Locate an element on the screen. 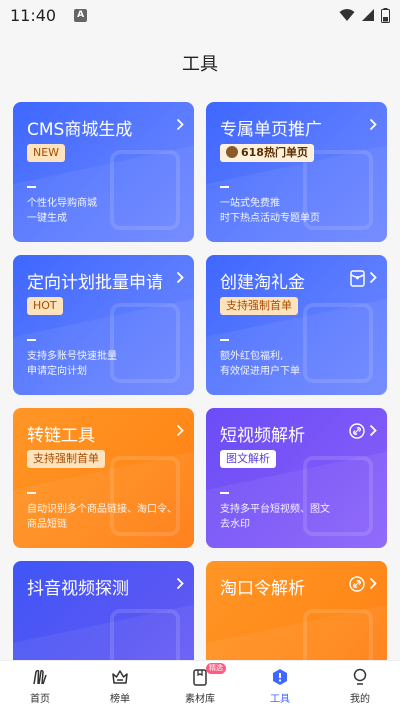 The image size is (400, 712). desc-line: 额外红包福利, is located at coordinates (252, 356).